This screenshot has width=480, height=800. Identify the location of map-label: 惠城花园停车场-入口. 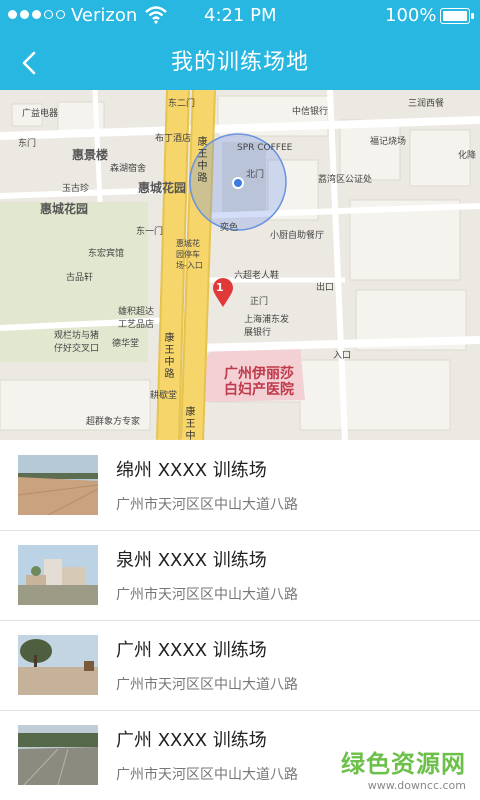
(189, 254).